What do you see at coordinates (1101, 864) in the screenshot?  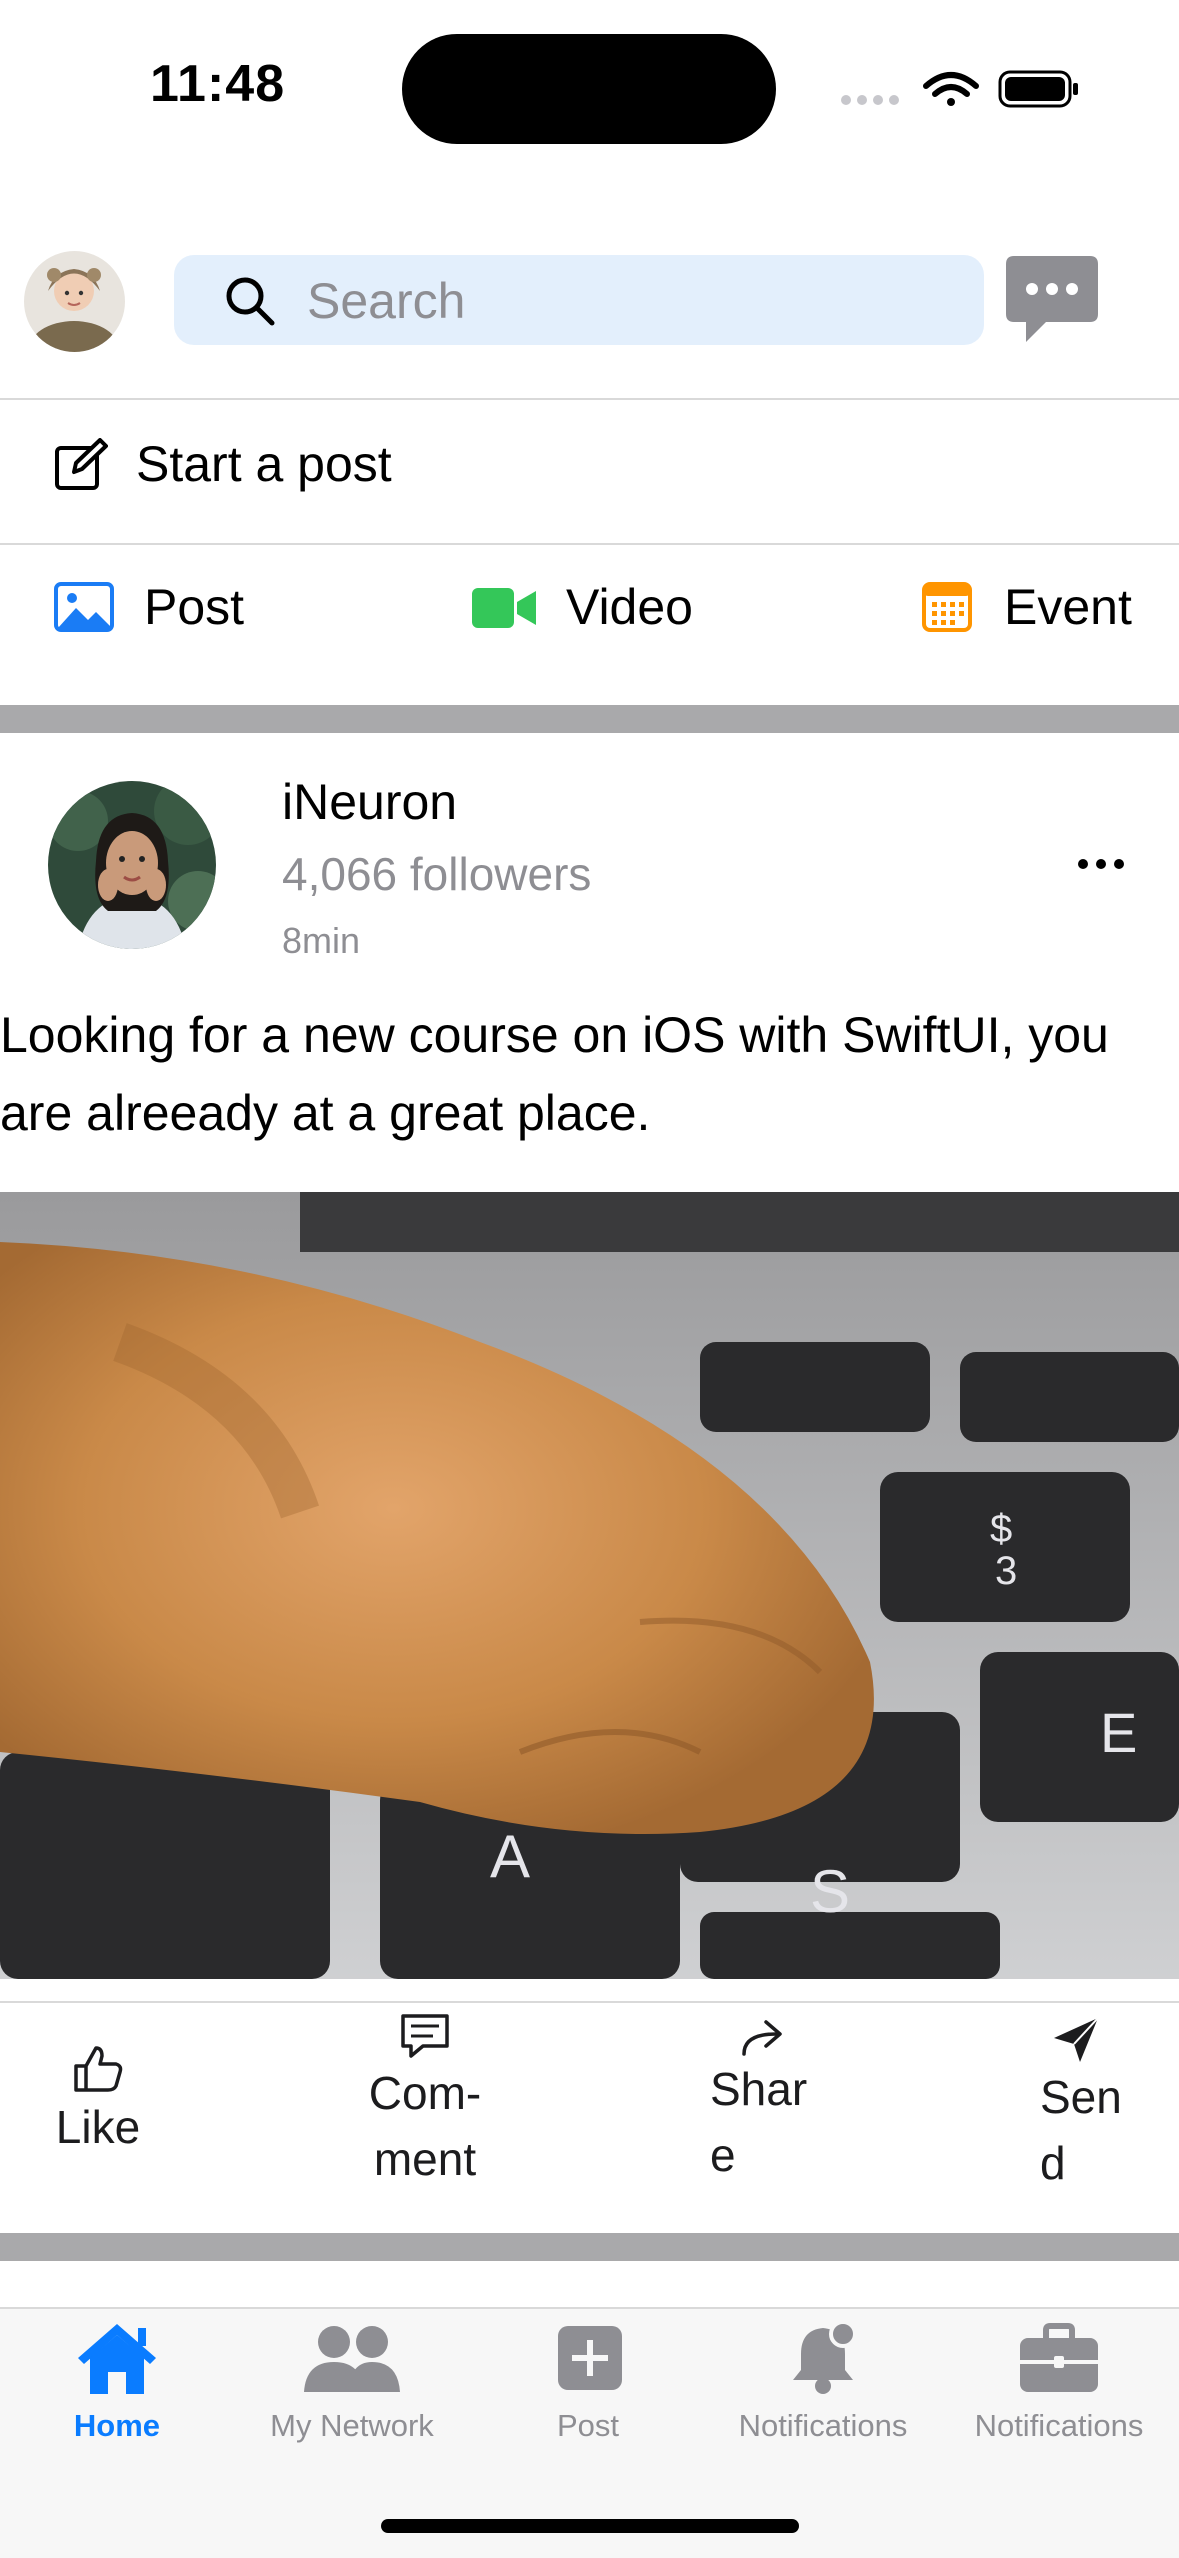 I see `more-options-icon` at bounding box center [1101, 864].